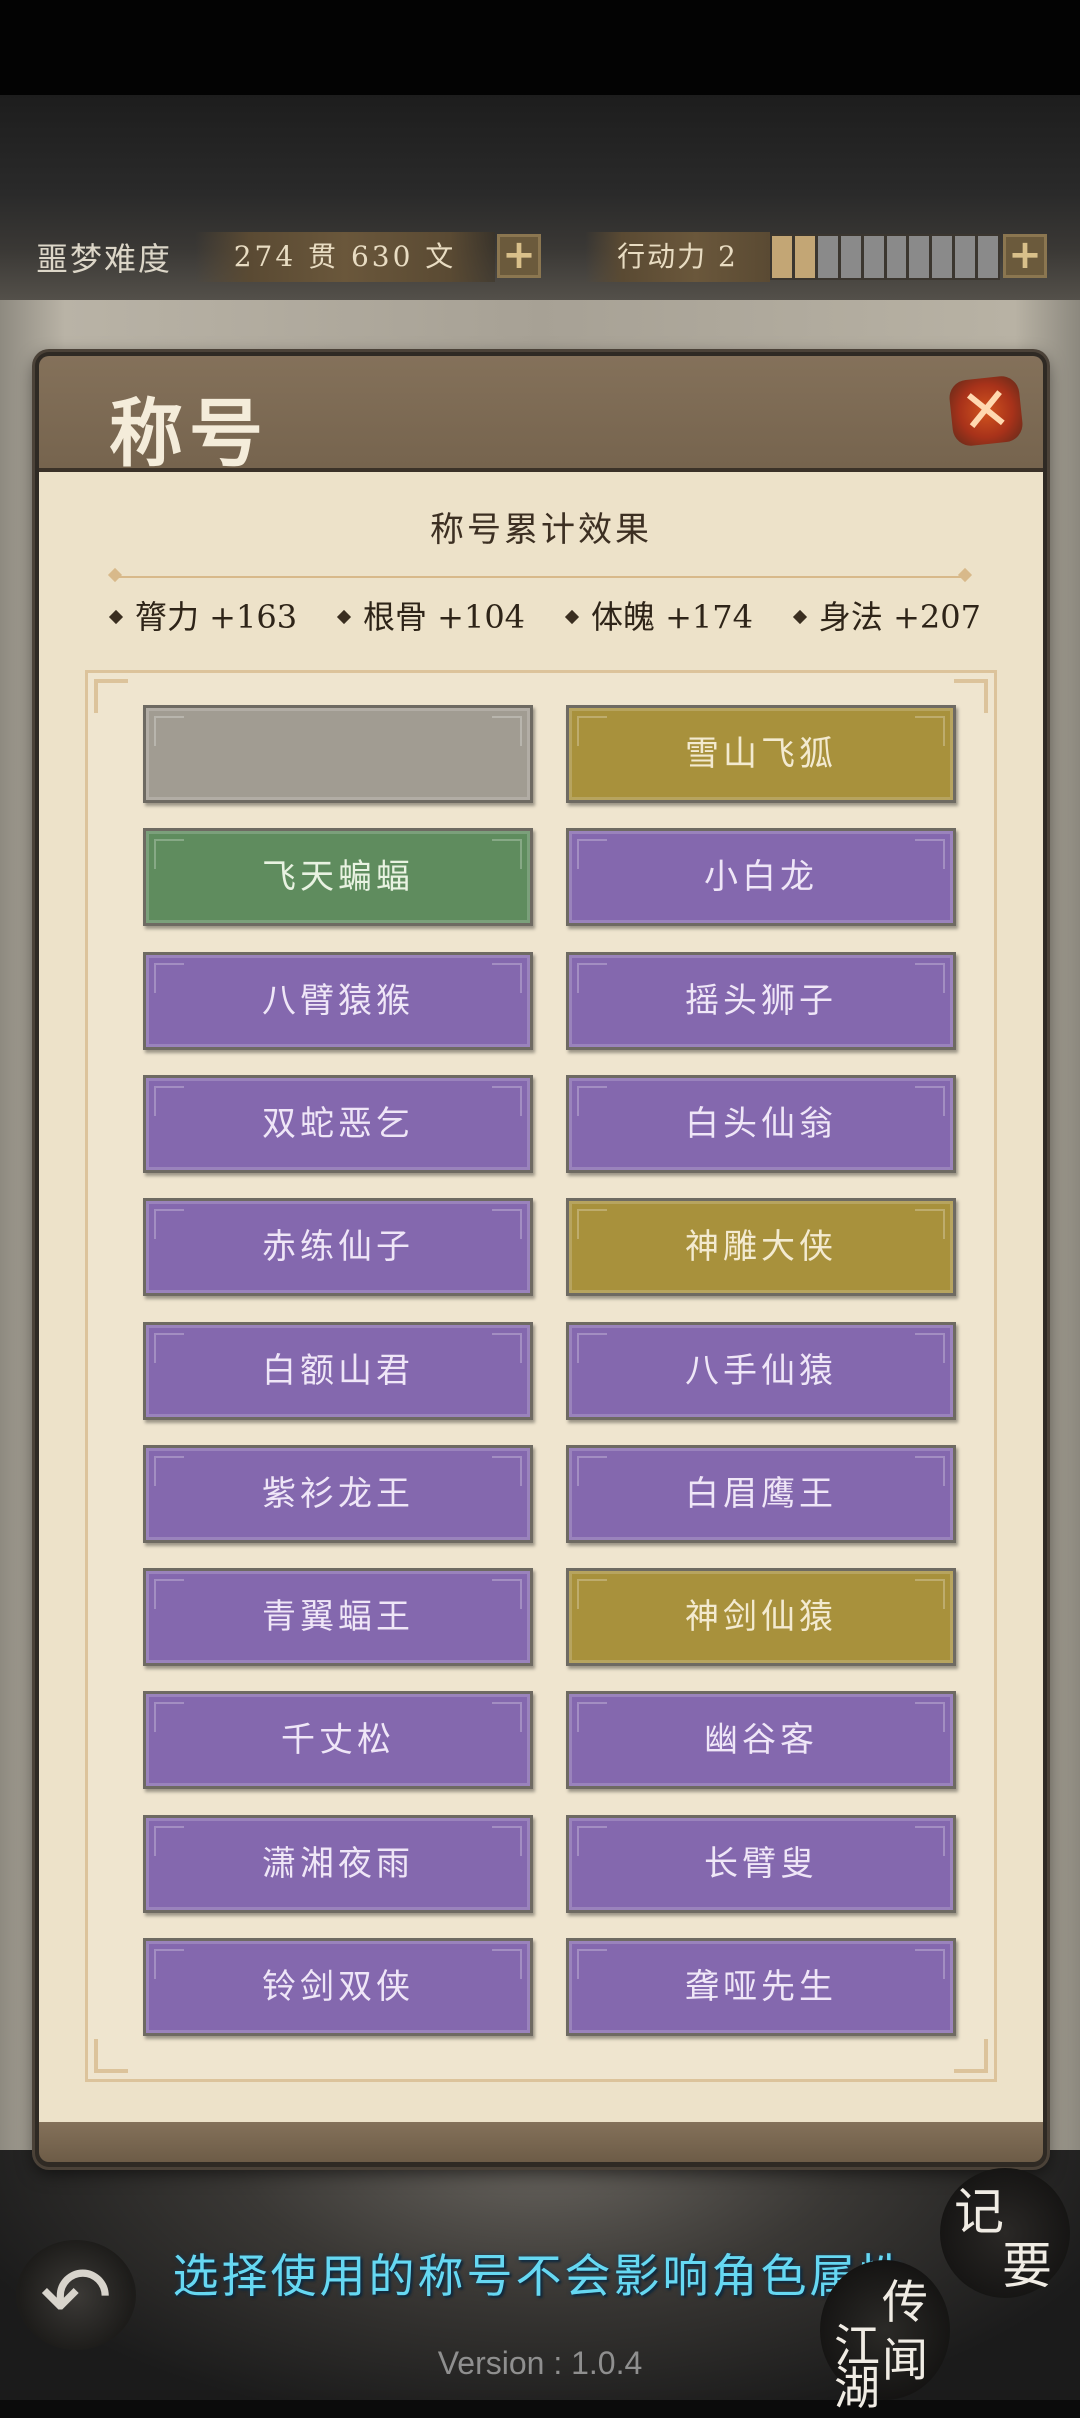  Describe the element at coordinates (338, 1371) in the screenshot. I see `title-button: 白额山君` at that location.